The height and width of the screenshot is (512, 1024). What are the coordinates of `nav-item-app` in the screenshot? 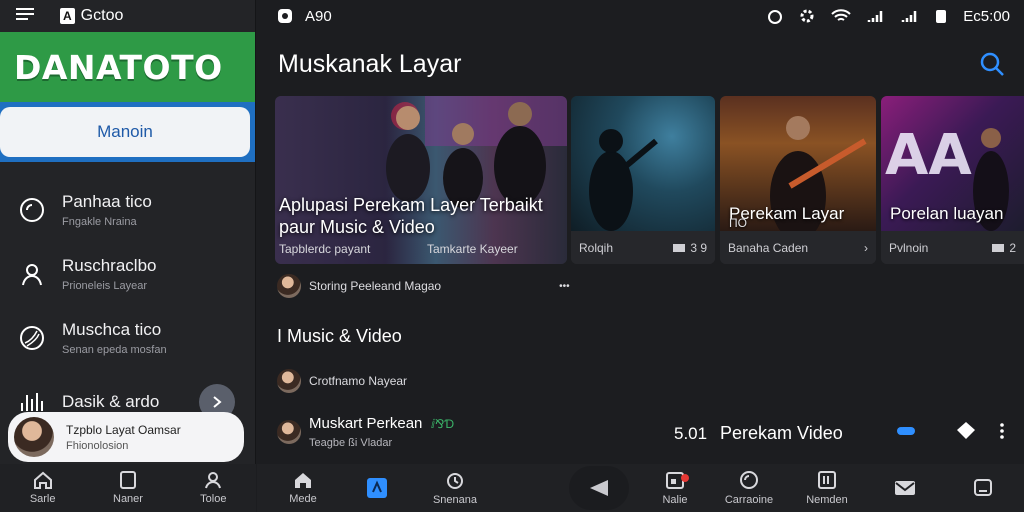 It's located at (377, 488).